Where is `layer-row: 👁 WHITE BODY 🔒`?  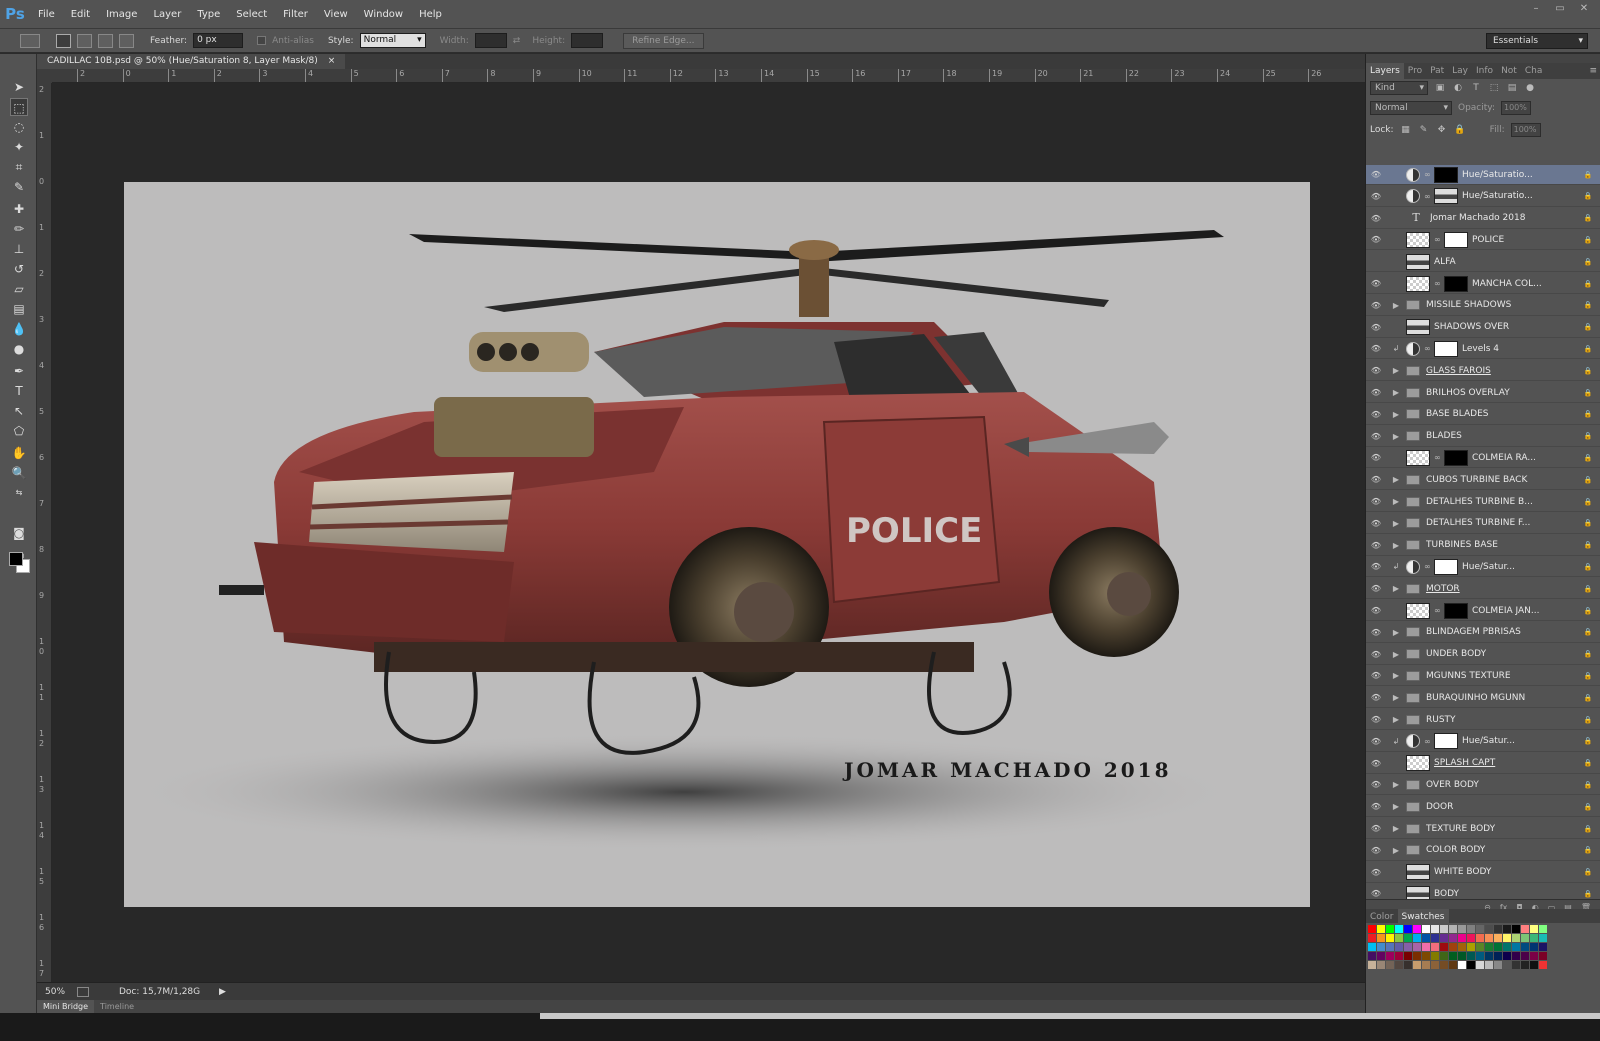 layer-row: 👁 WHITE BODY 🔒 is located at coordinates (1483, 873).